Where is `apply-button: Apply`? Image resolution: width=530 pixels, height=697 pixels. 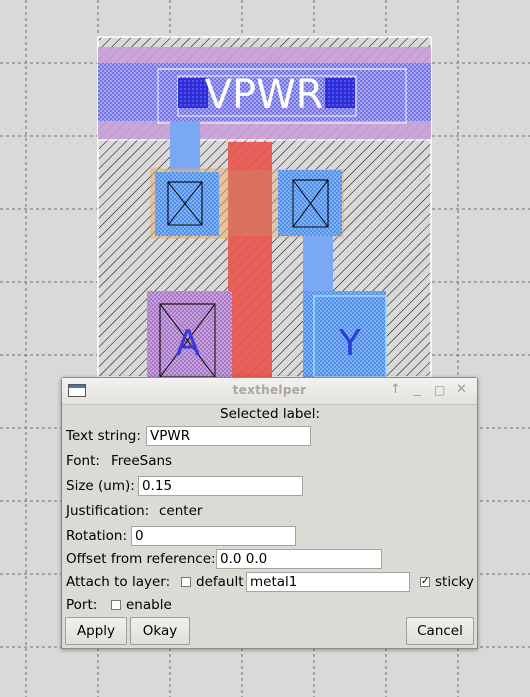
apply-button: Apply is located at coordinates (96, 631).